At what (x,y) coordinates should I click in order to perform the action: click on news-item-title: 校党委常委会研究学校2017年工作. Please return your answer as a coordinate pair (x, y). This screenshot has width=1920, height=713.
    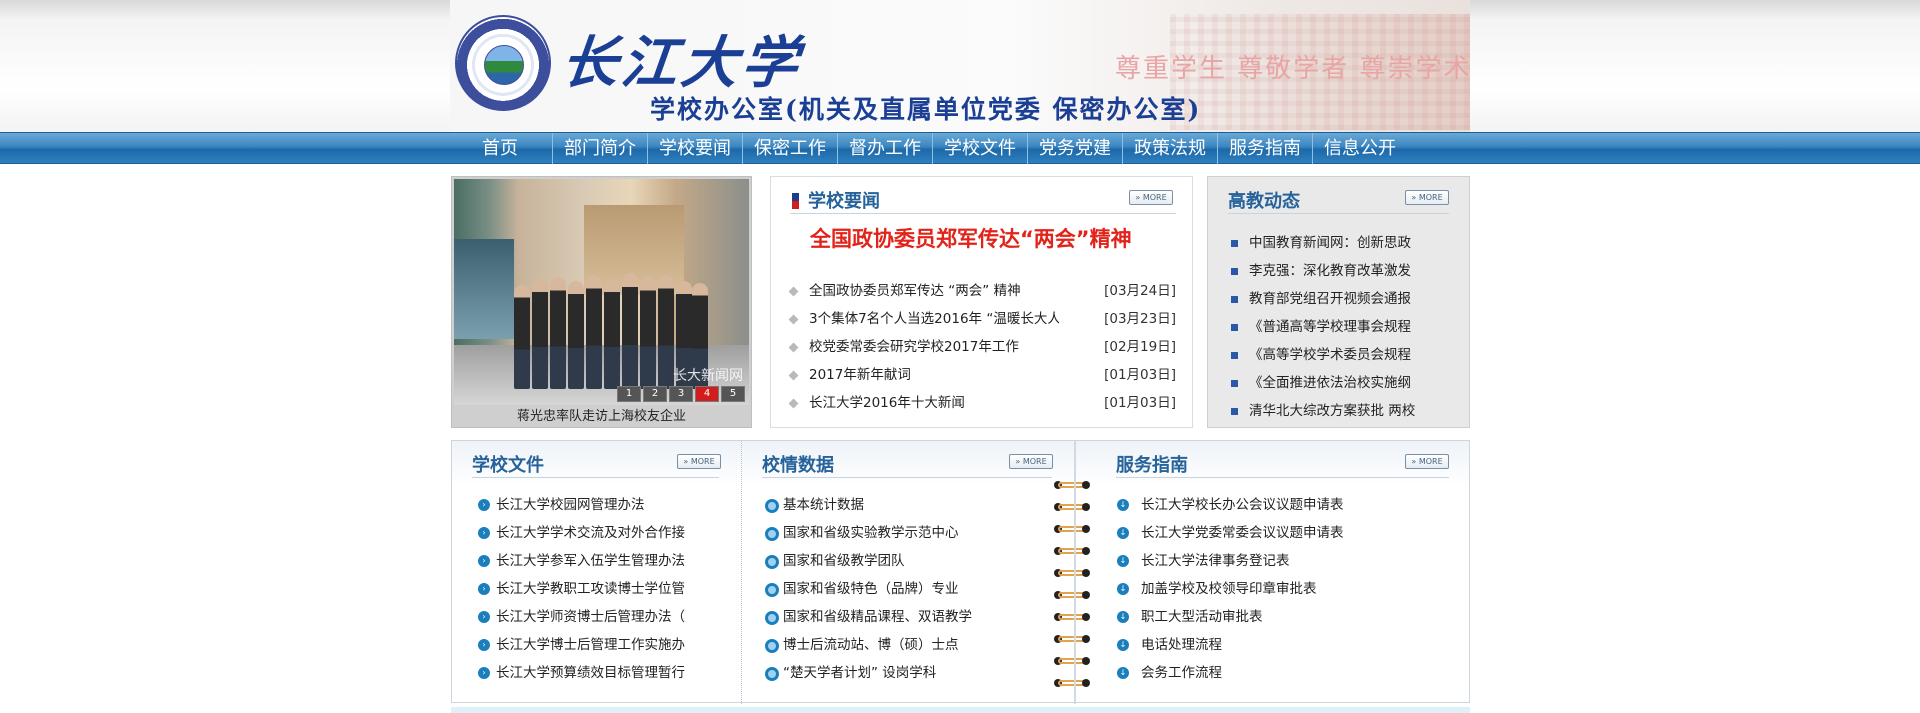
    Looking at the image, I should click on (934, 347).